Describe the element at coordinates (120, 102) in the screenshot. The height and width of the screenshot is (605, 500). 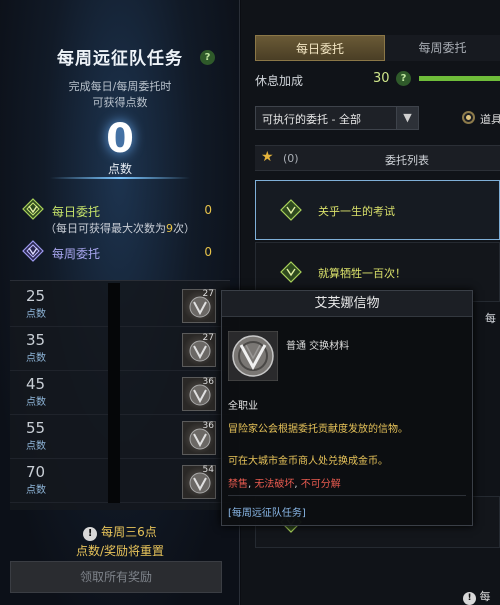
I see `subtitle-line2: 可获得点数` at that location.